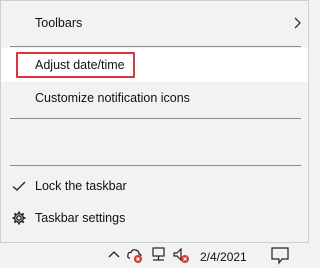 The image size is (320, 268). What do you see at coordinates (154, 23) in the screenshot?
I see `menu-item-toolbars: Toolbars` at bounding box center [154, 23].